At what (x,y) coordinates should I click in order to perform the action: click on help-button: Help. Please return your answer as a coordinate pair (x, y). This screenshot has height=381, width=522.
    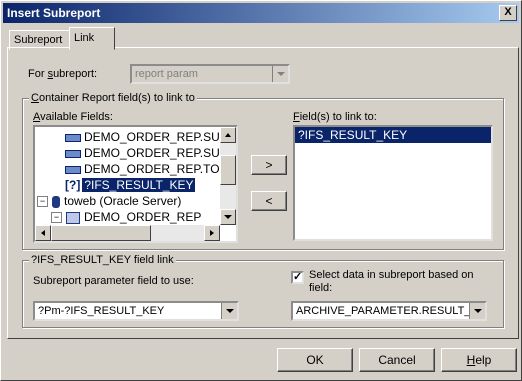
    Looking at the image, I should click on (479, 360).